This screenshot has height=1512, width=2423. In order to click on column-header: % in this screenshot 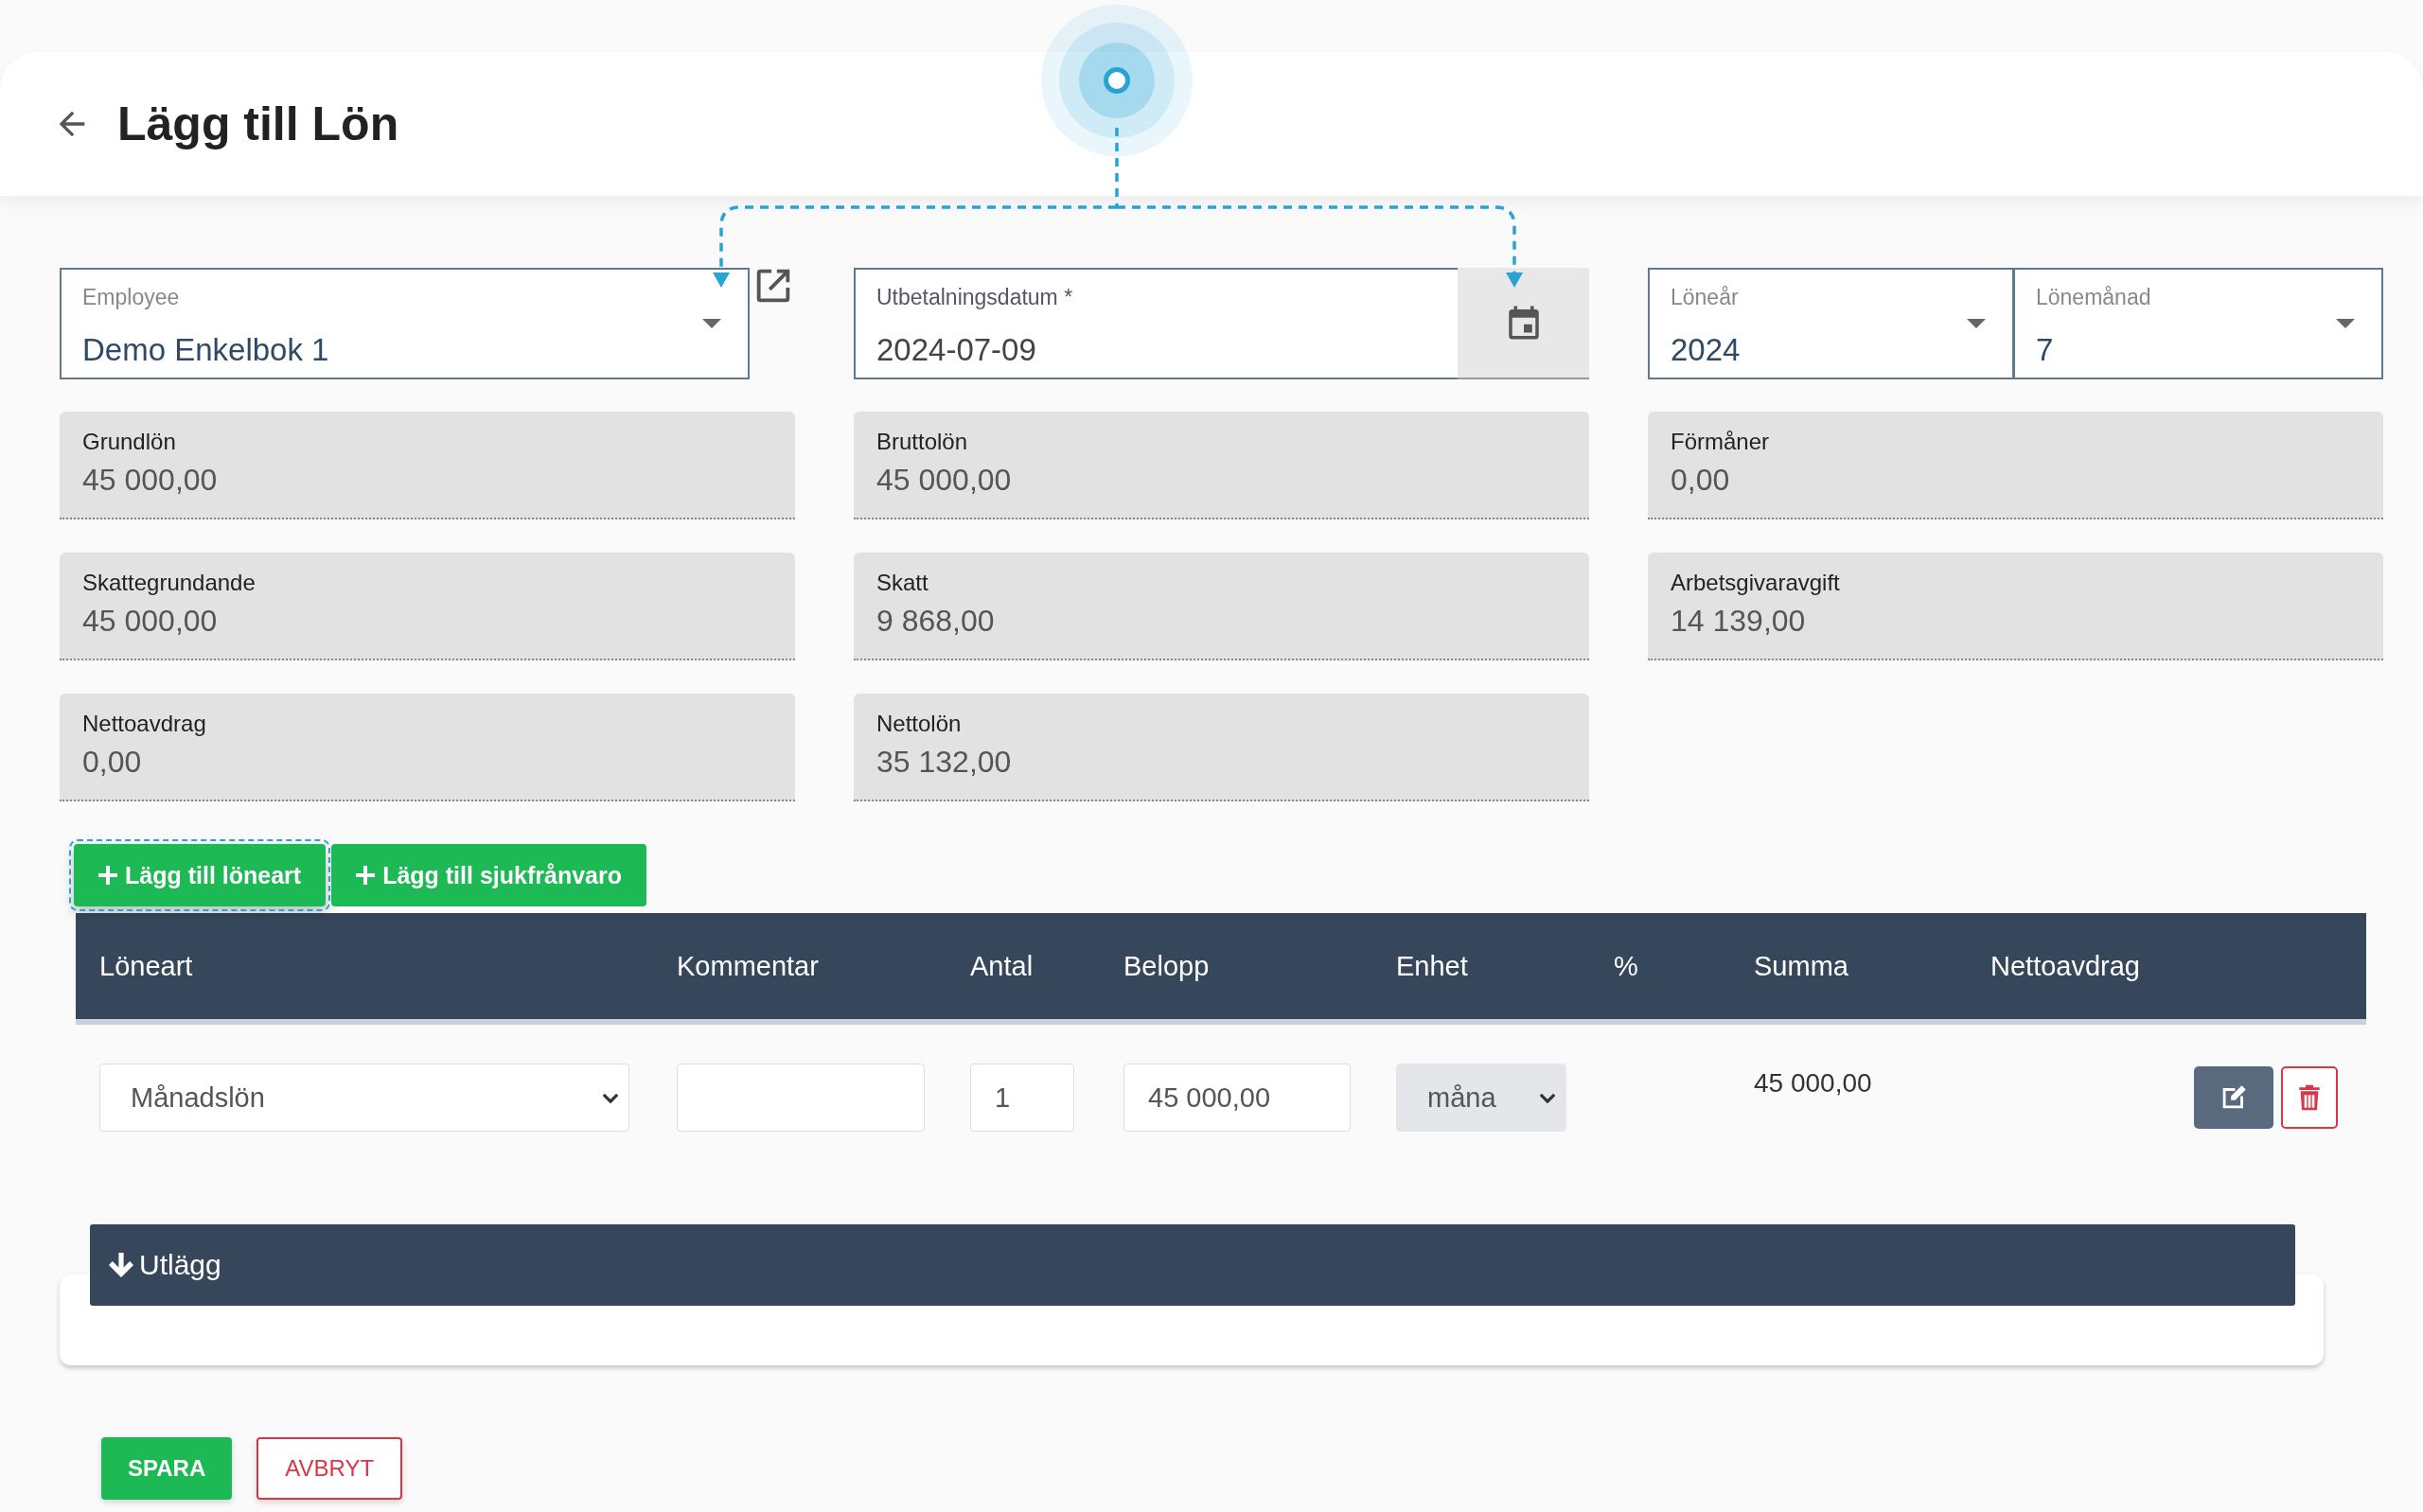, I will do `click(1626, 966)`.